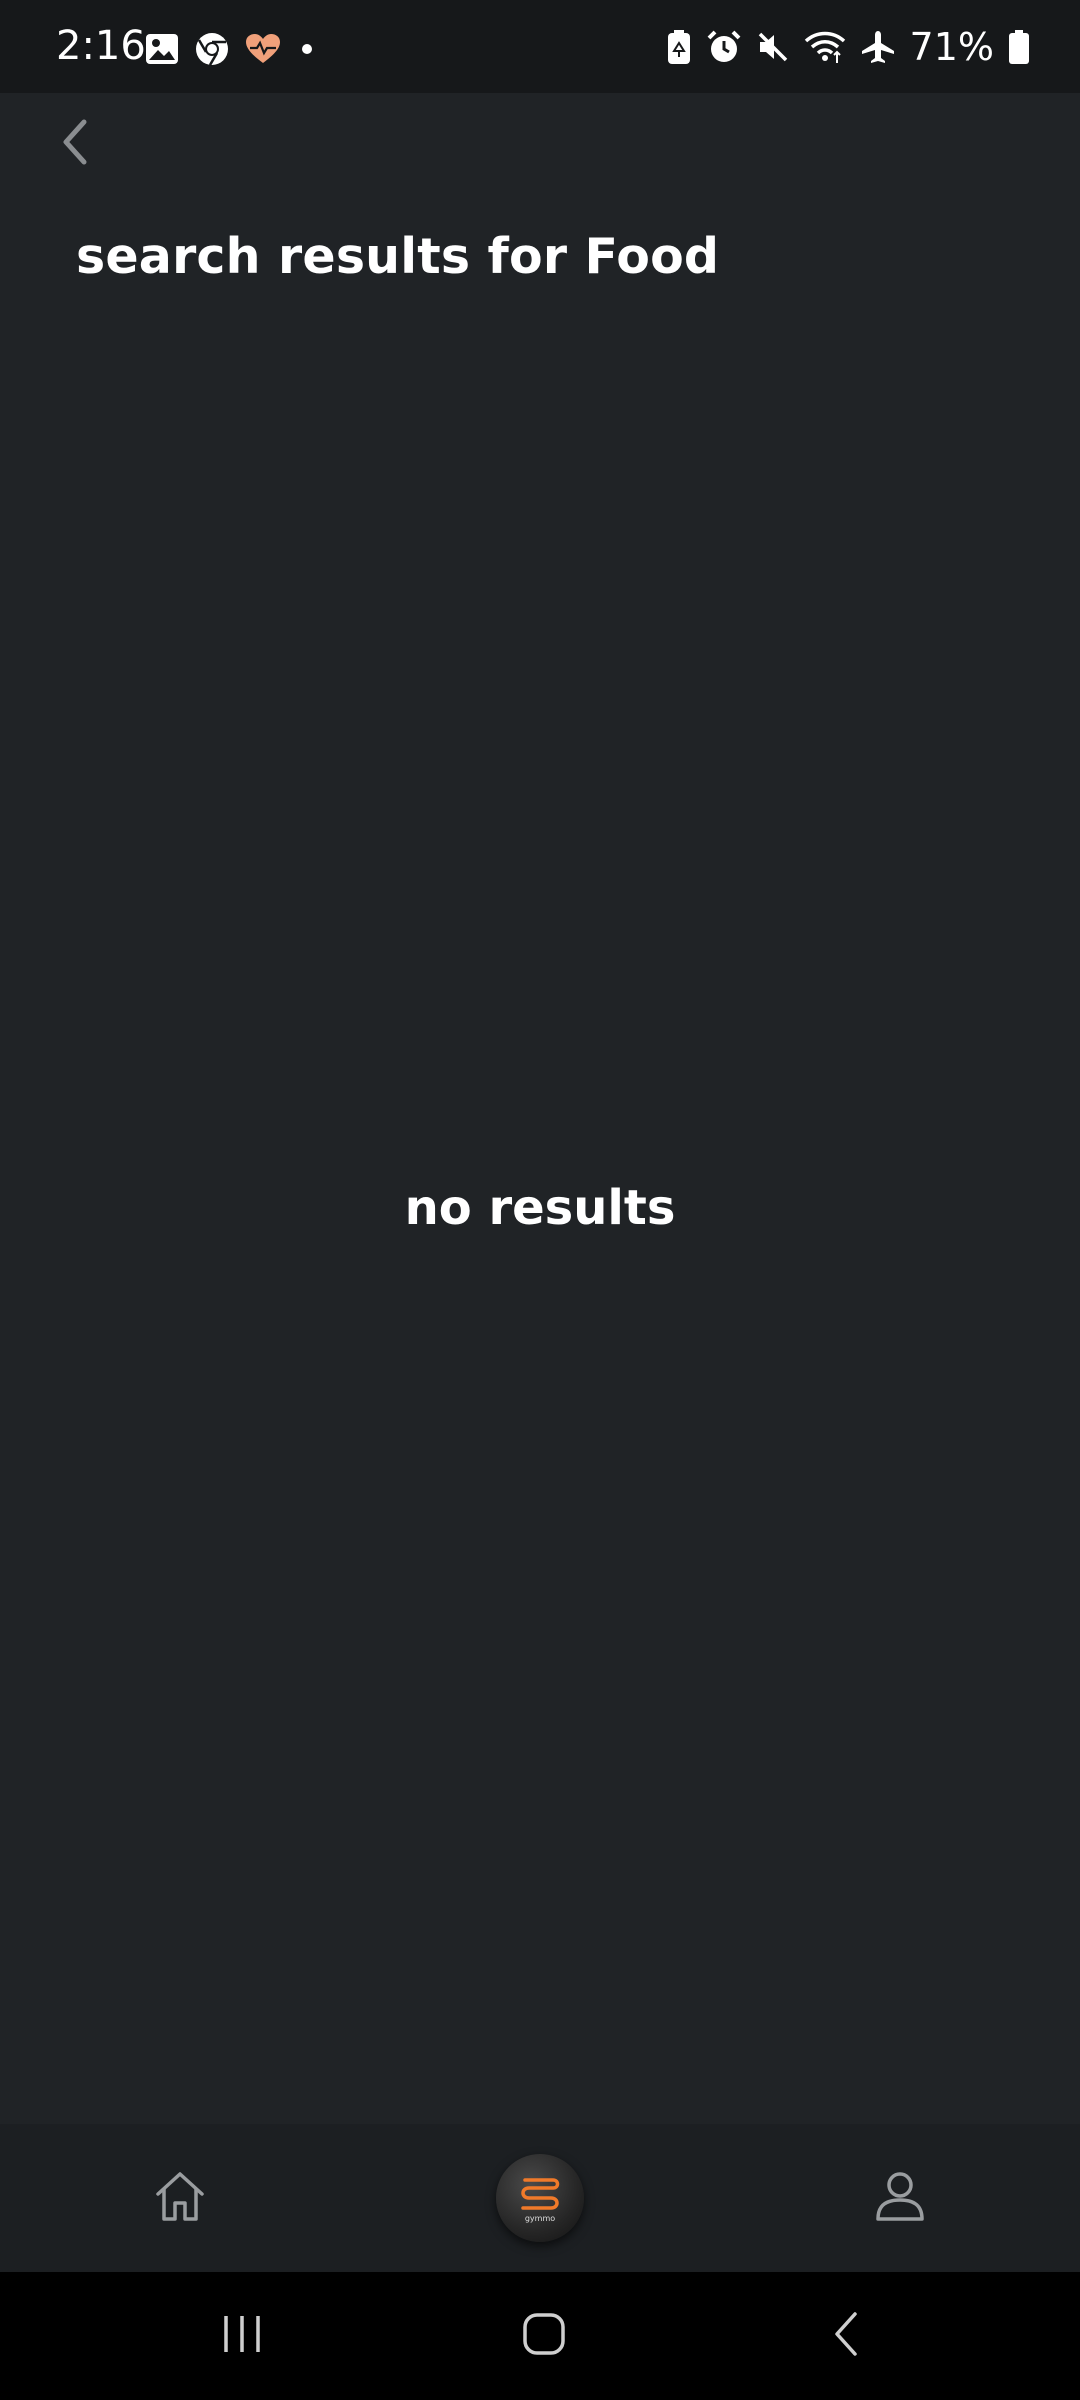 This screenshot has height=2400, width=1080. What do you see at coordinates (263, 49) in the screenshot?
I see `health-icon` at bounding box center [263, 49].